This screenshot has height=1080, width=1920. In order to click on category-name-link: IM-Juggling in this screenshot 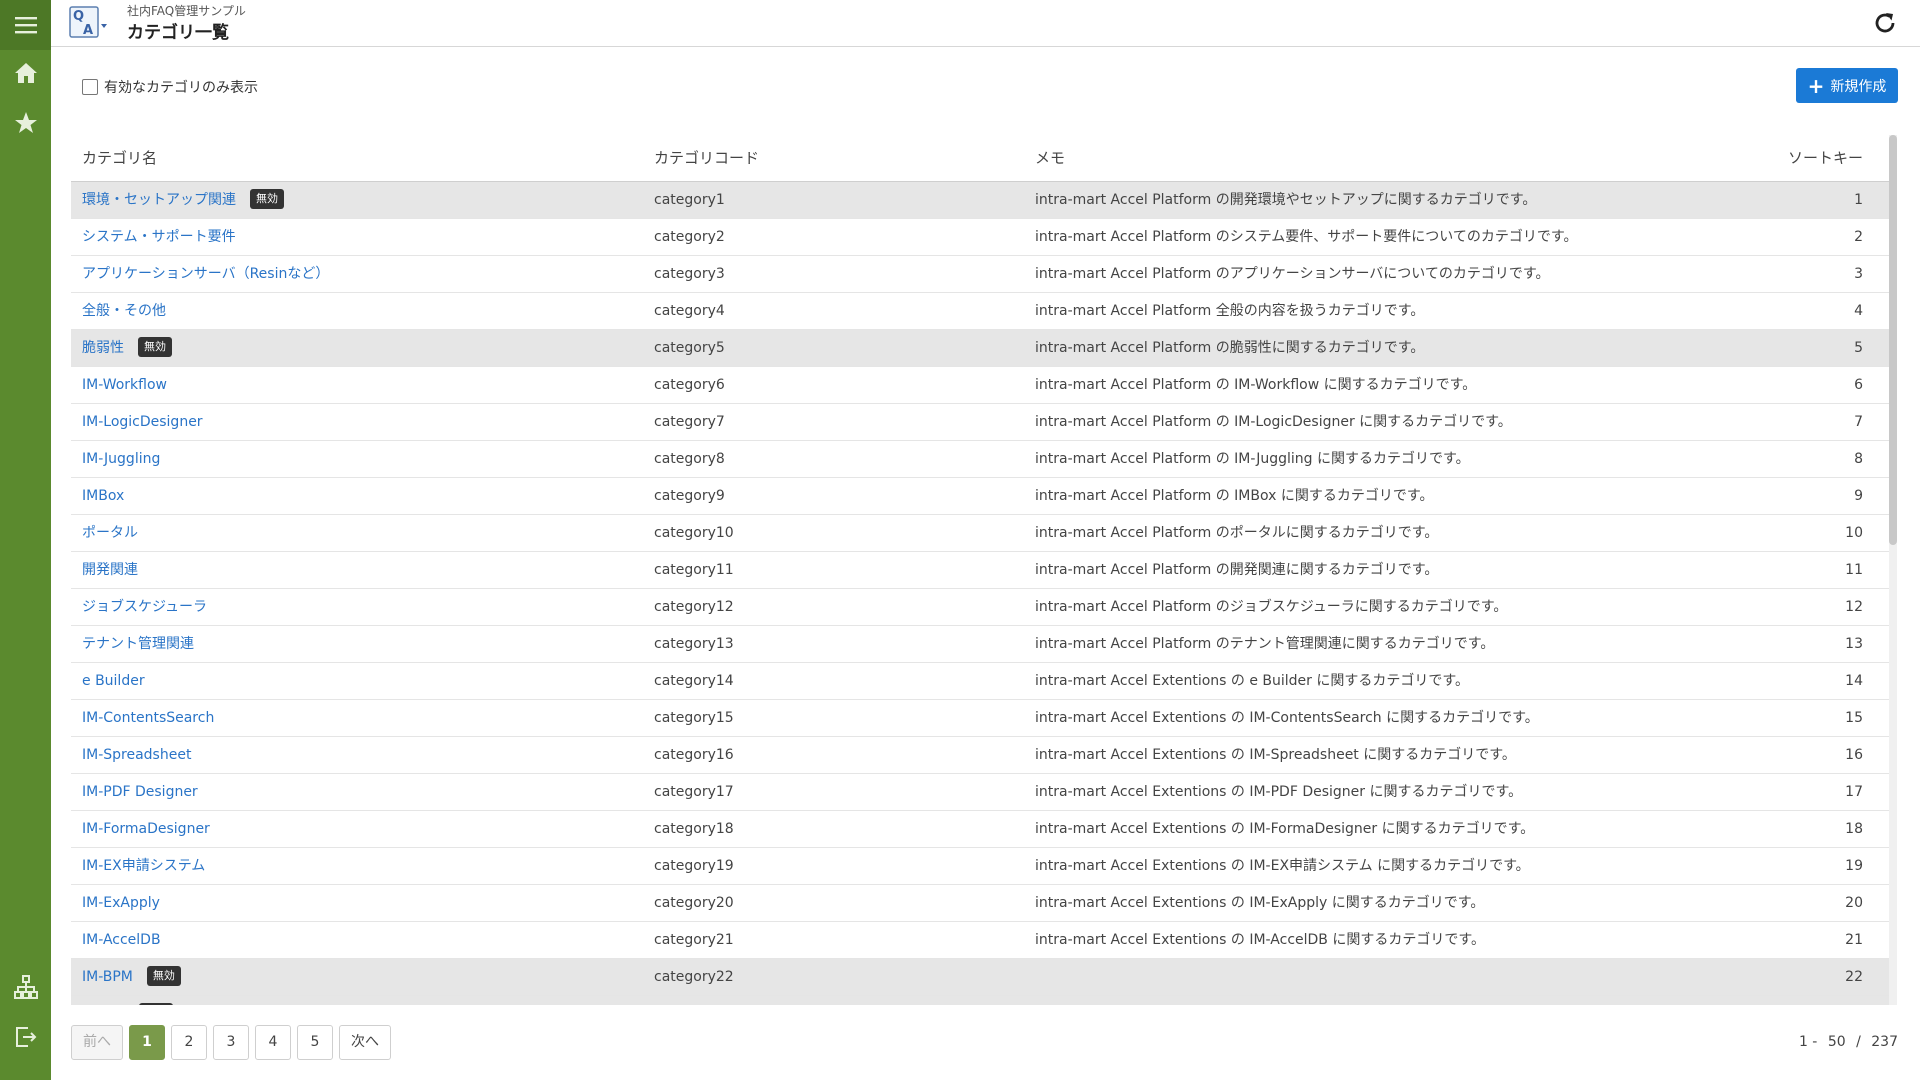, I will do `click(121, 459)`.